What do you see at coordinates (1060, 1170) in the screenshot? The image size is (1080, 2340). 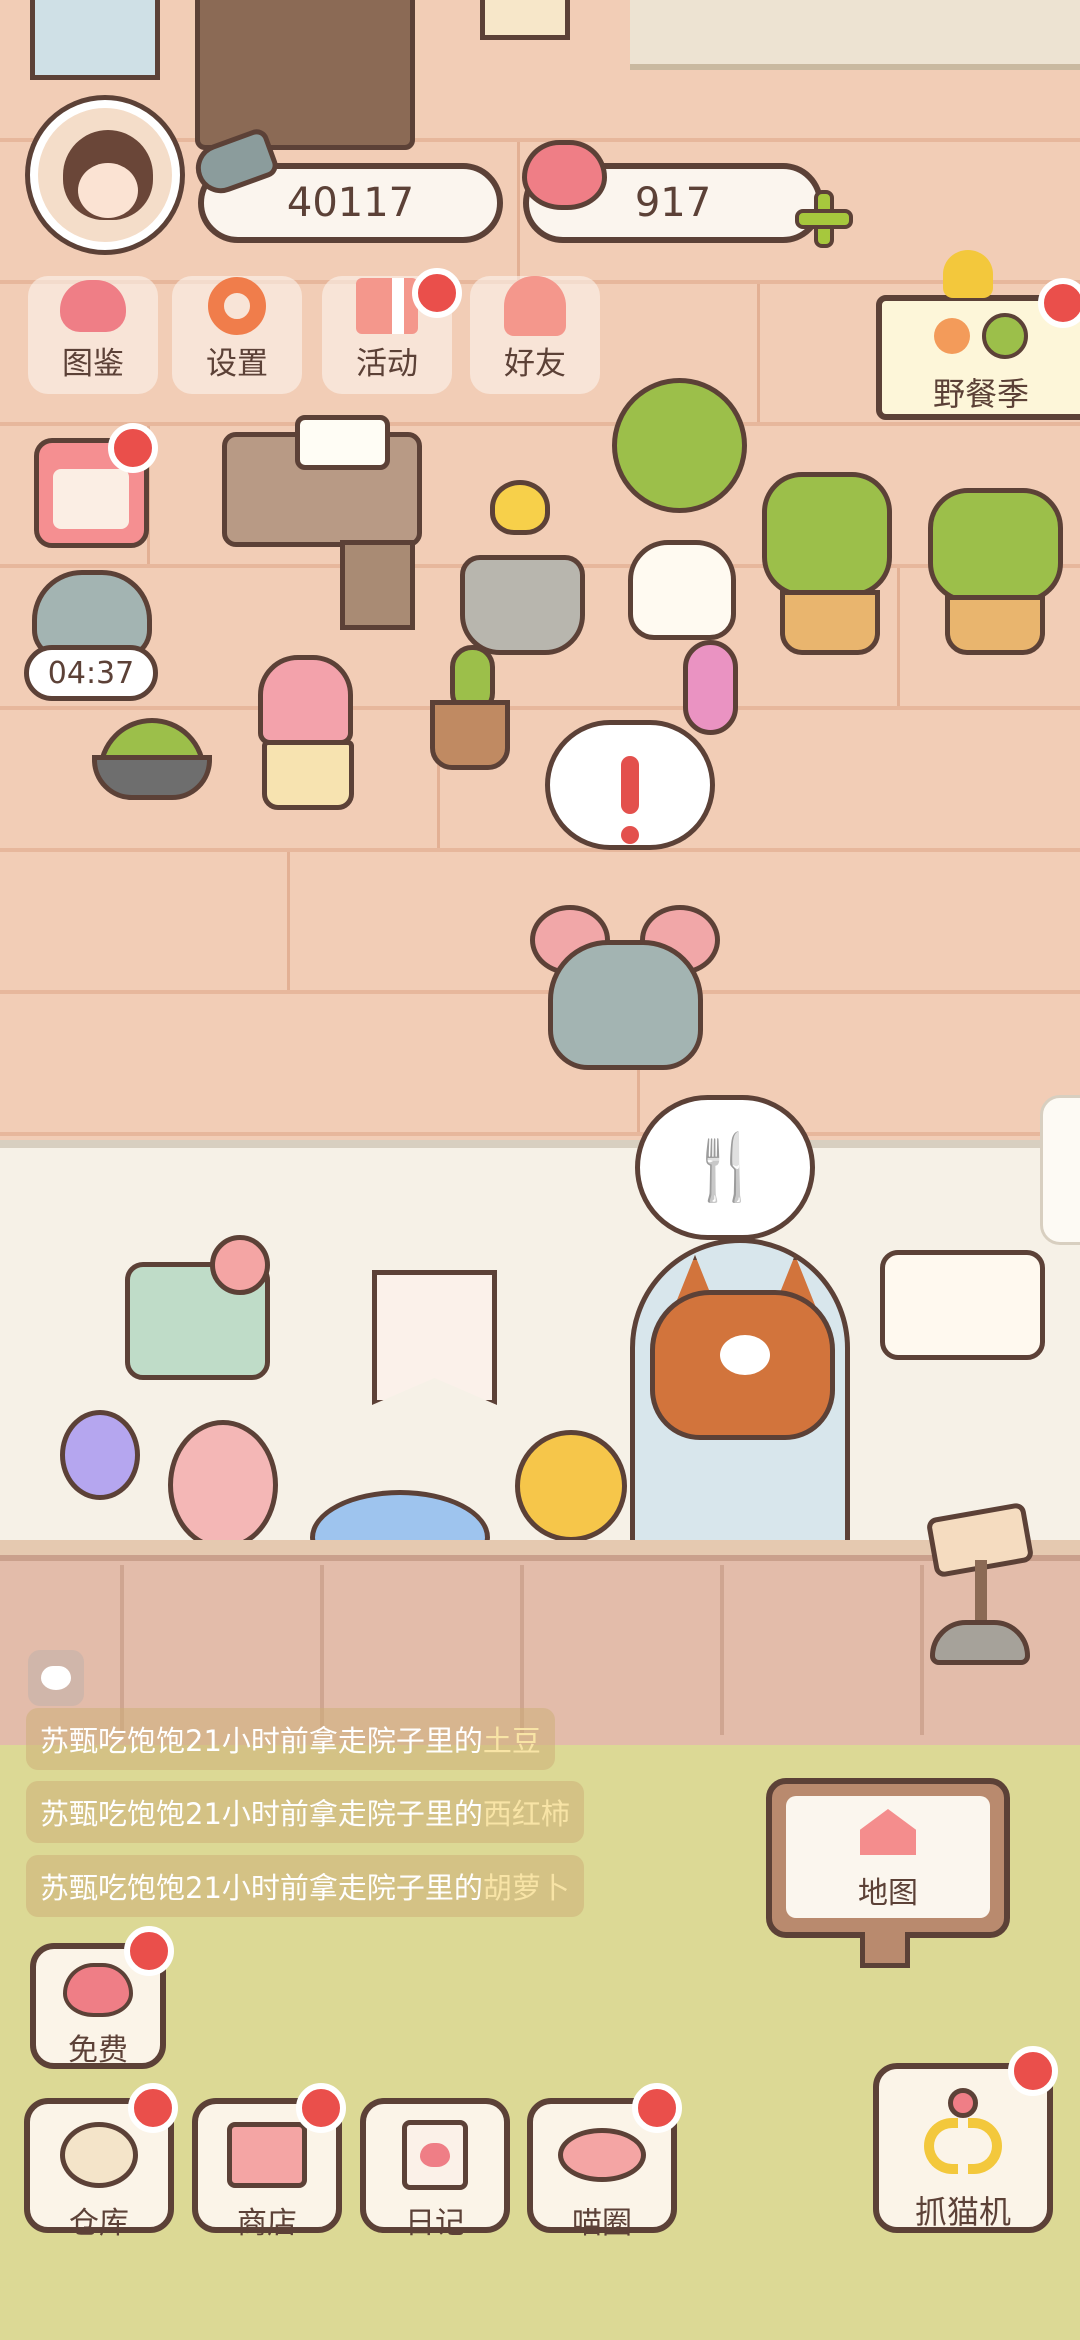 I see `side-panel-tab` at bounding box center [1060, 1170].